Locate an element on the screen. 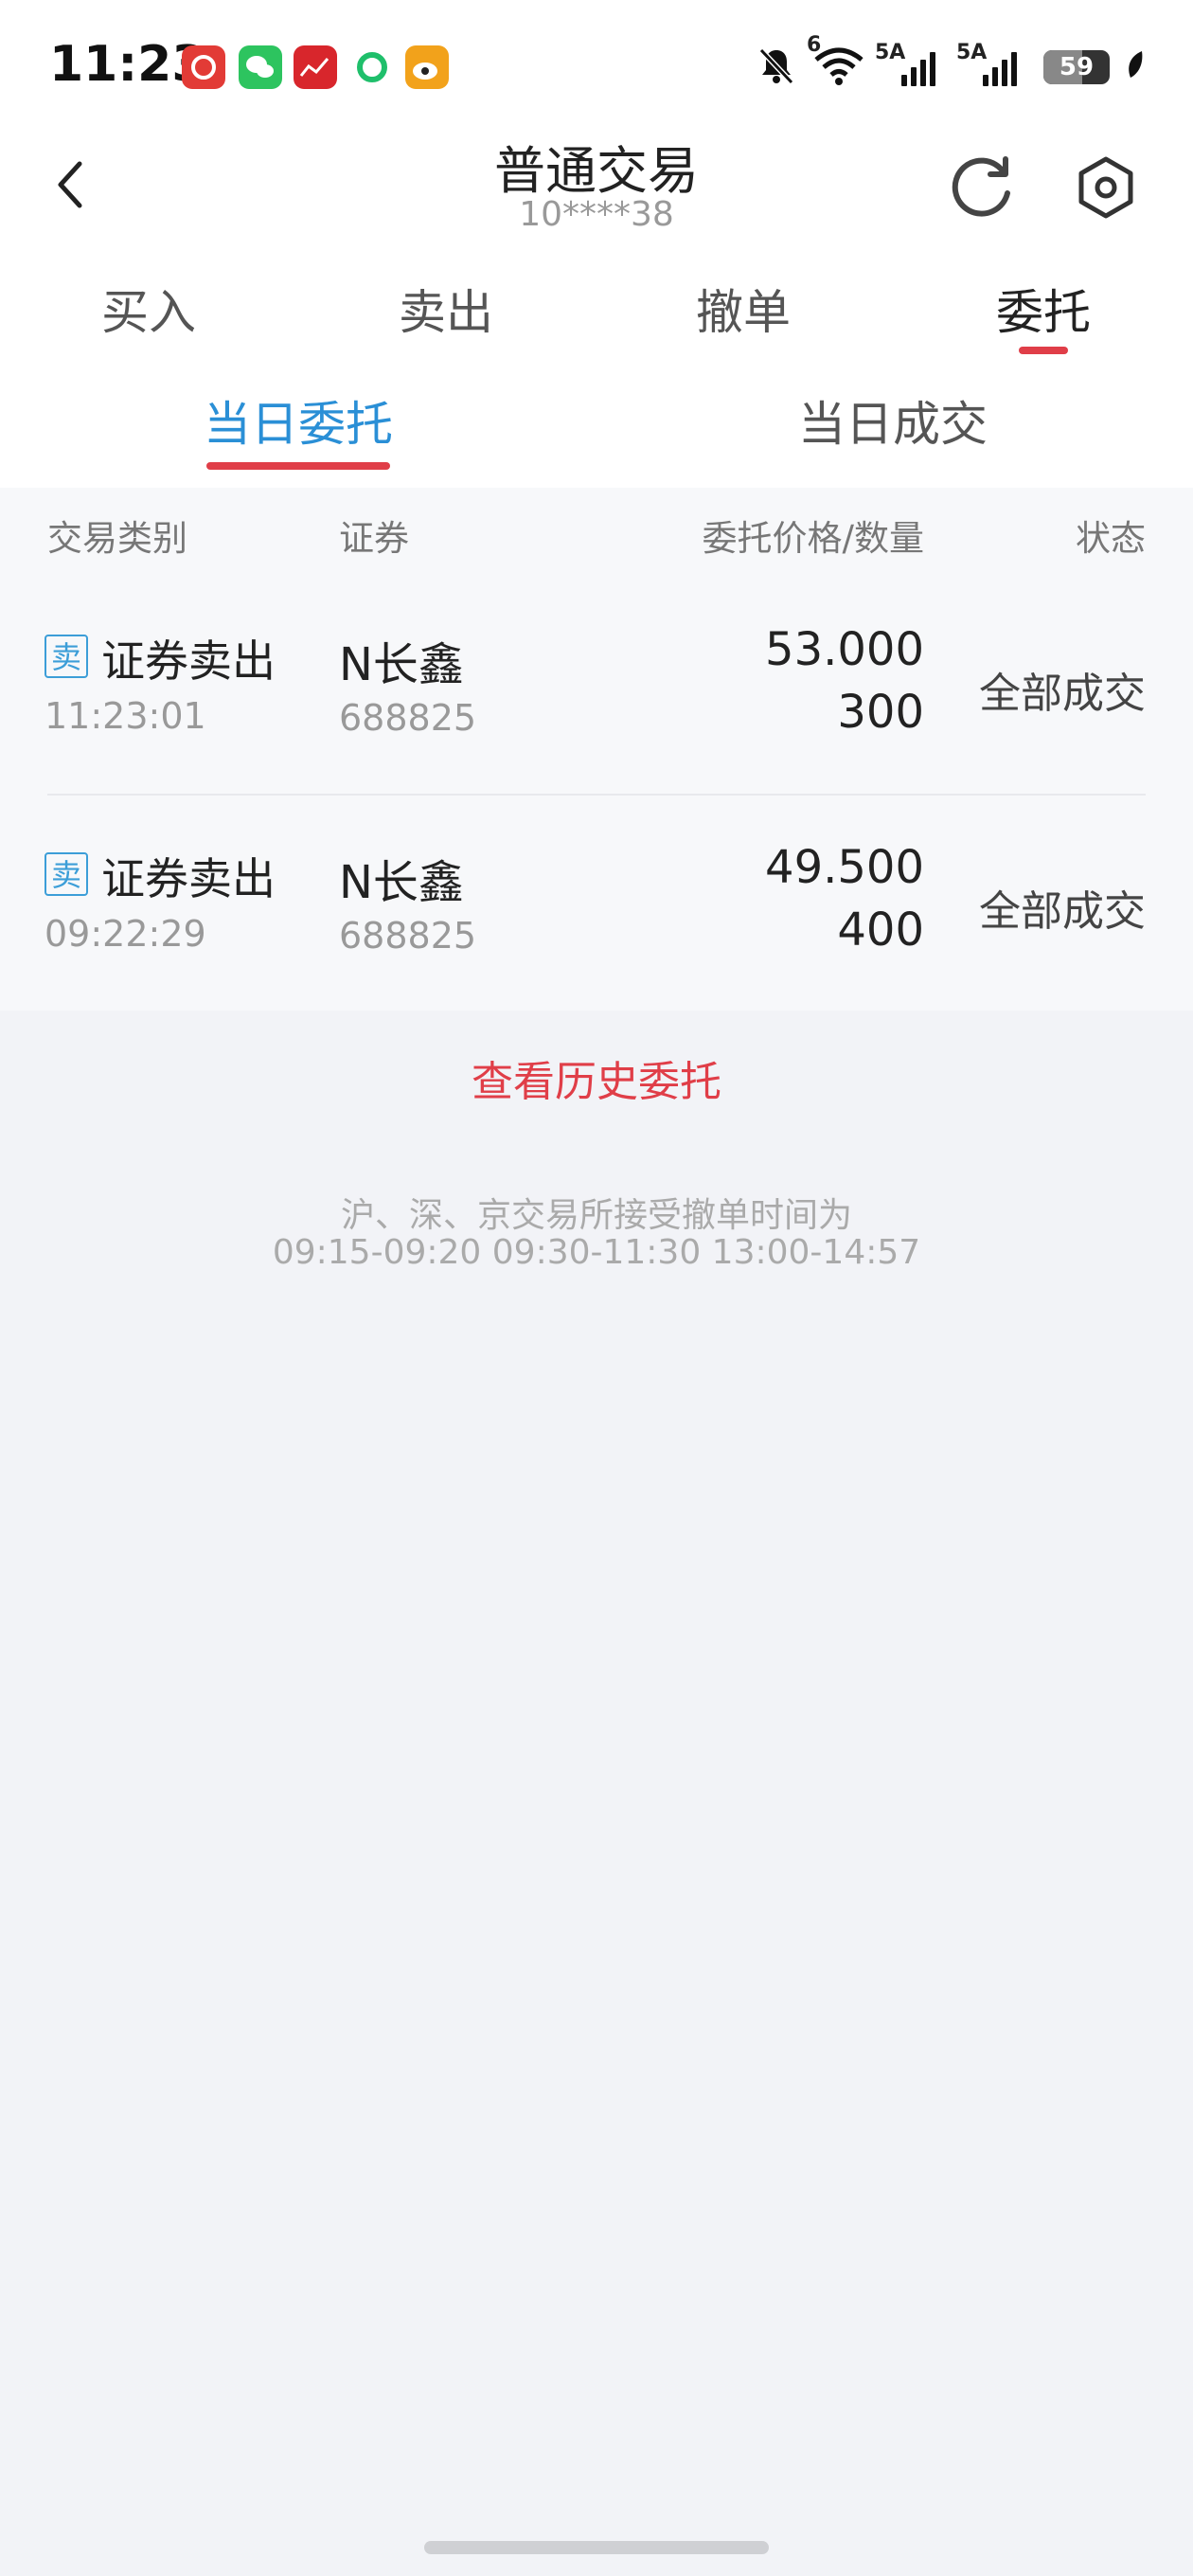 This screenshot has width=1193, height=2576. wechat-icon is located at coordinates (260, 67).